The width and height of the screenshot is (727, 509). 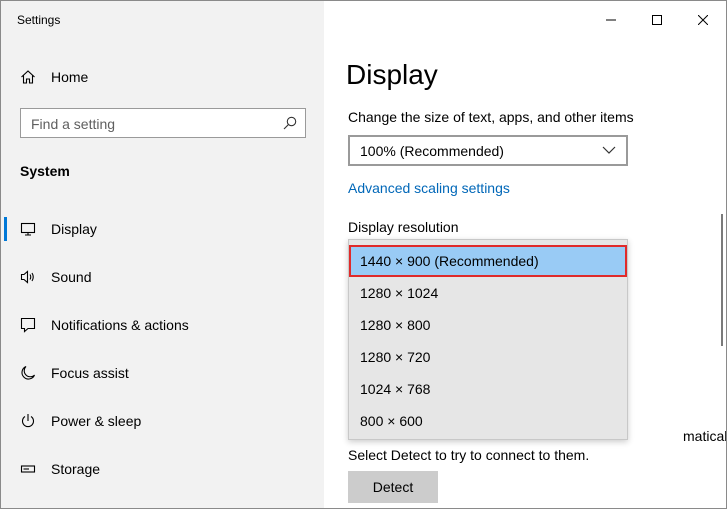 I want to click on close-icon, so click(x=703, y=20).